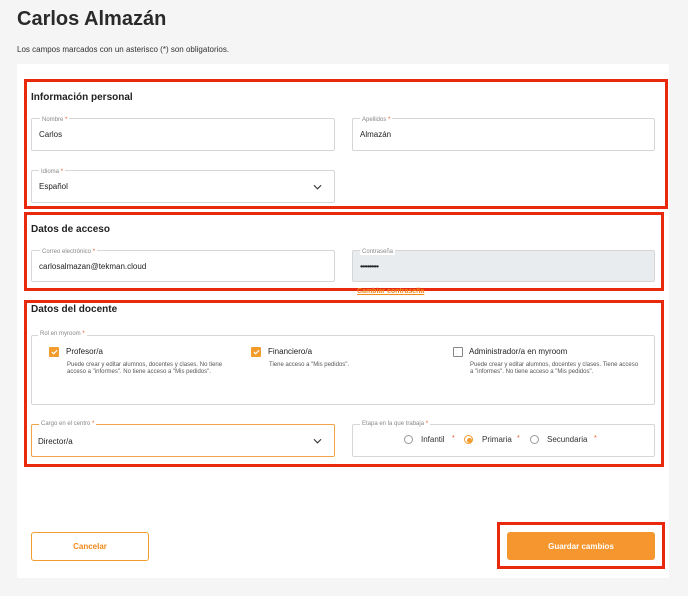 This screenshot has width=688, height=596. What do you see at coordinates (62, 334) in the screenshot?
I see `role-group-label: Rol en myroom *` at bounding box center [62, 334].